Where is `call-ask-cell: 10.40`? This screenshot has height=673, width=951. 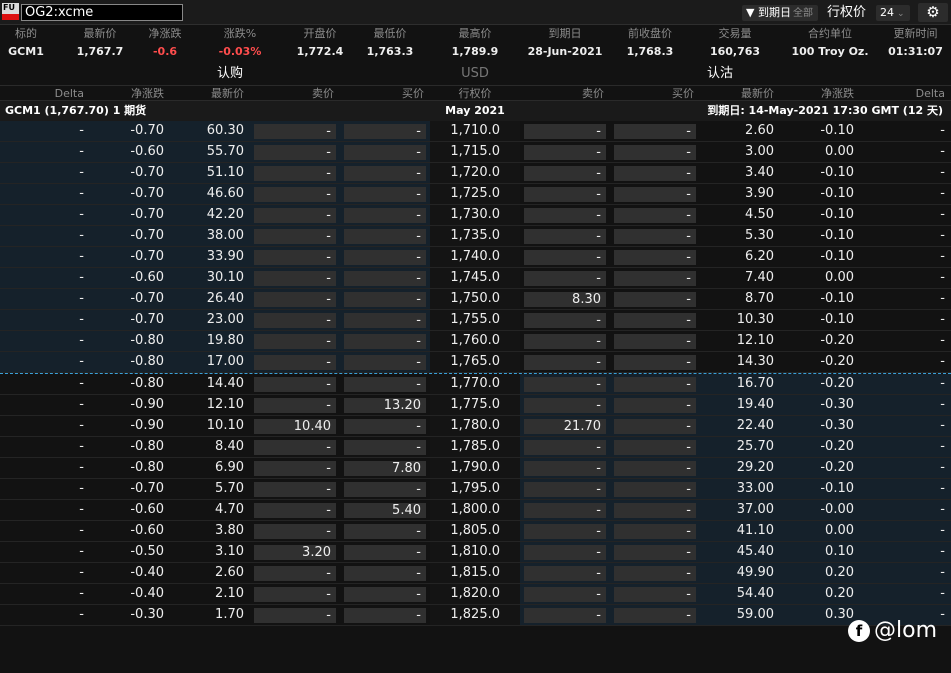 call-ask-cell: 10.40 is located at coordinates (295, 426).